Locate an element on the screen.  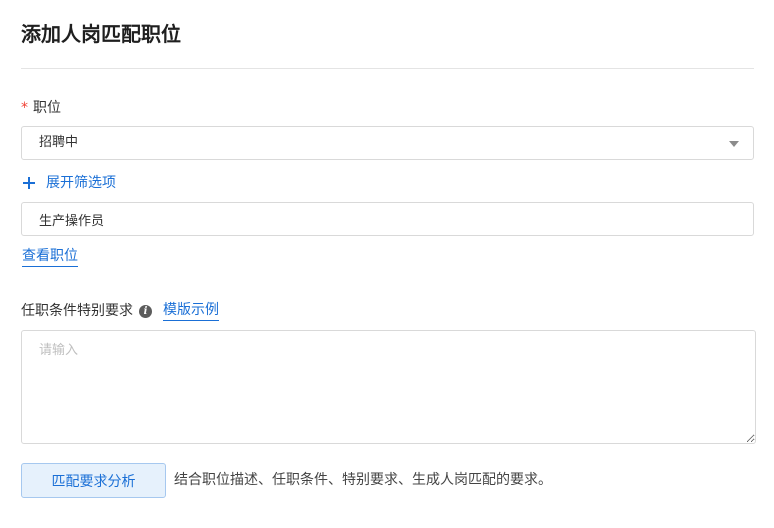
job-search-input is located at coordinates (387, 219).